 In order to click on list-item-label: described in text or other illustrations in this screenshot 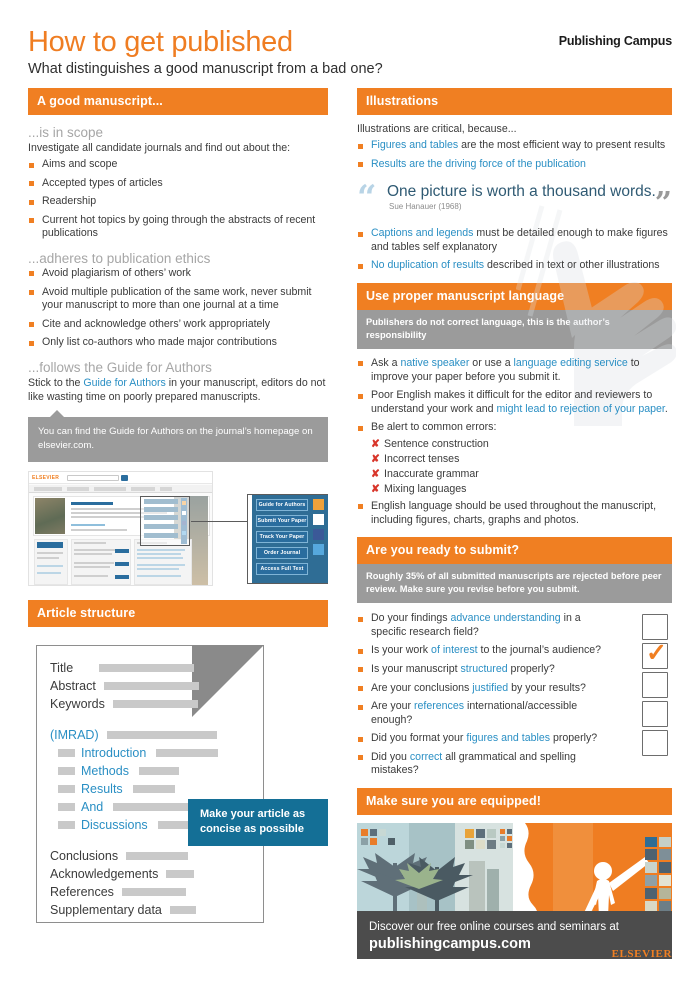, I will do `click(572, 265)`.